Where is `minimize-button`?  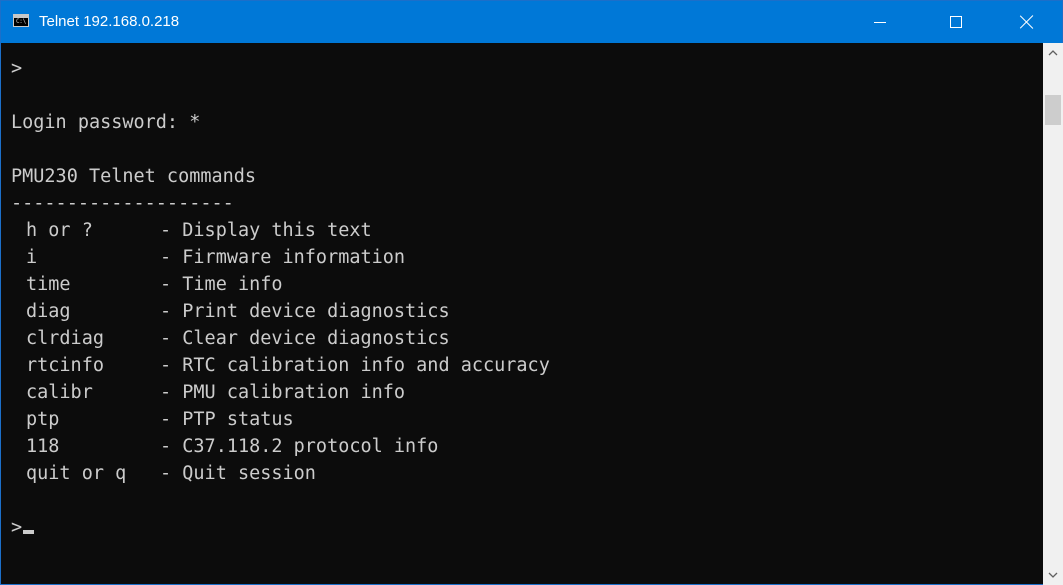 minimize-button is located at coordinates (880, 22).